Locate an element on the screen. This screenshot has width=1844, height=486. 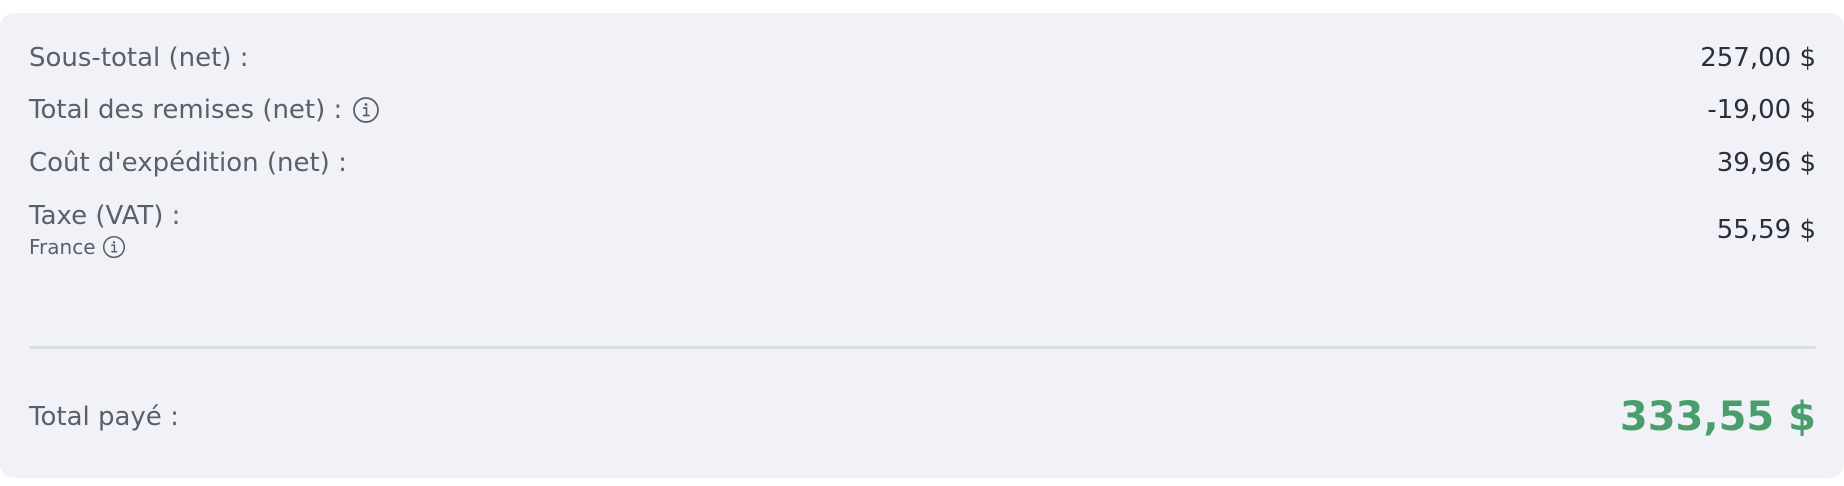
discounts-value: -19,00 $ is located at coordinates (1761, 110).